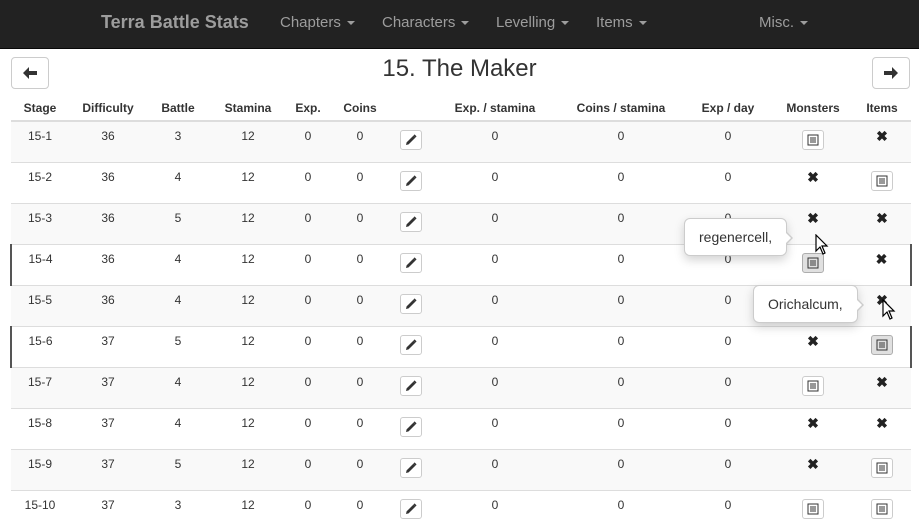  Describe the element at coordinates (822, 245) in the screenshot. I see `mouse-cursor-icon` at that location.